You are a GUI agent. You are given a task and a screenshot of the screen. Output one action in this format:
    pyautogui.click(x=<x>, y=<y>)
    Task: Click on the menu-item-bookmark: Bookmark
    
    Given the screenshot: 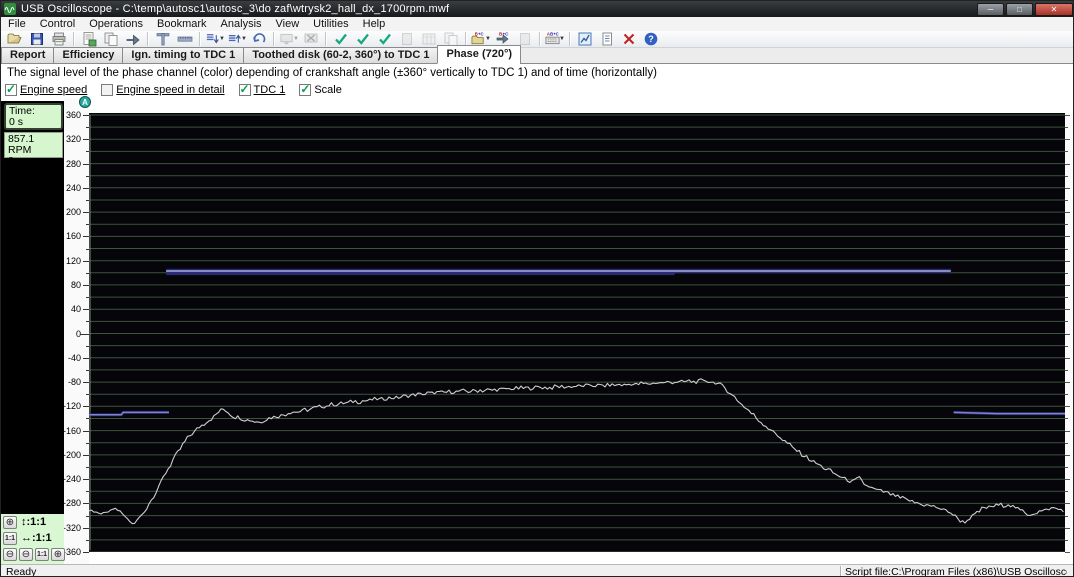 What is the action you would take?
    pyautogui.click(x=182, y=24)
    